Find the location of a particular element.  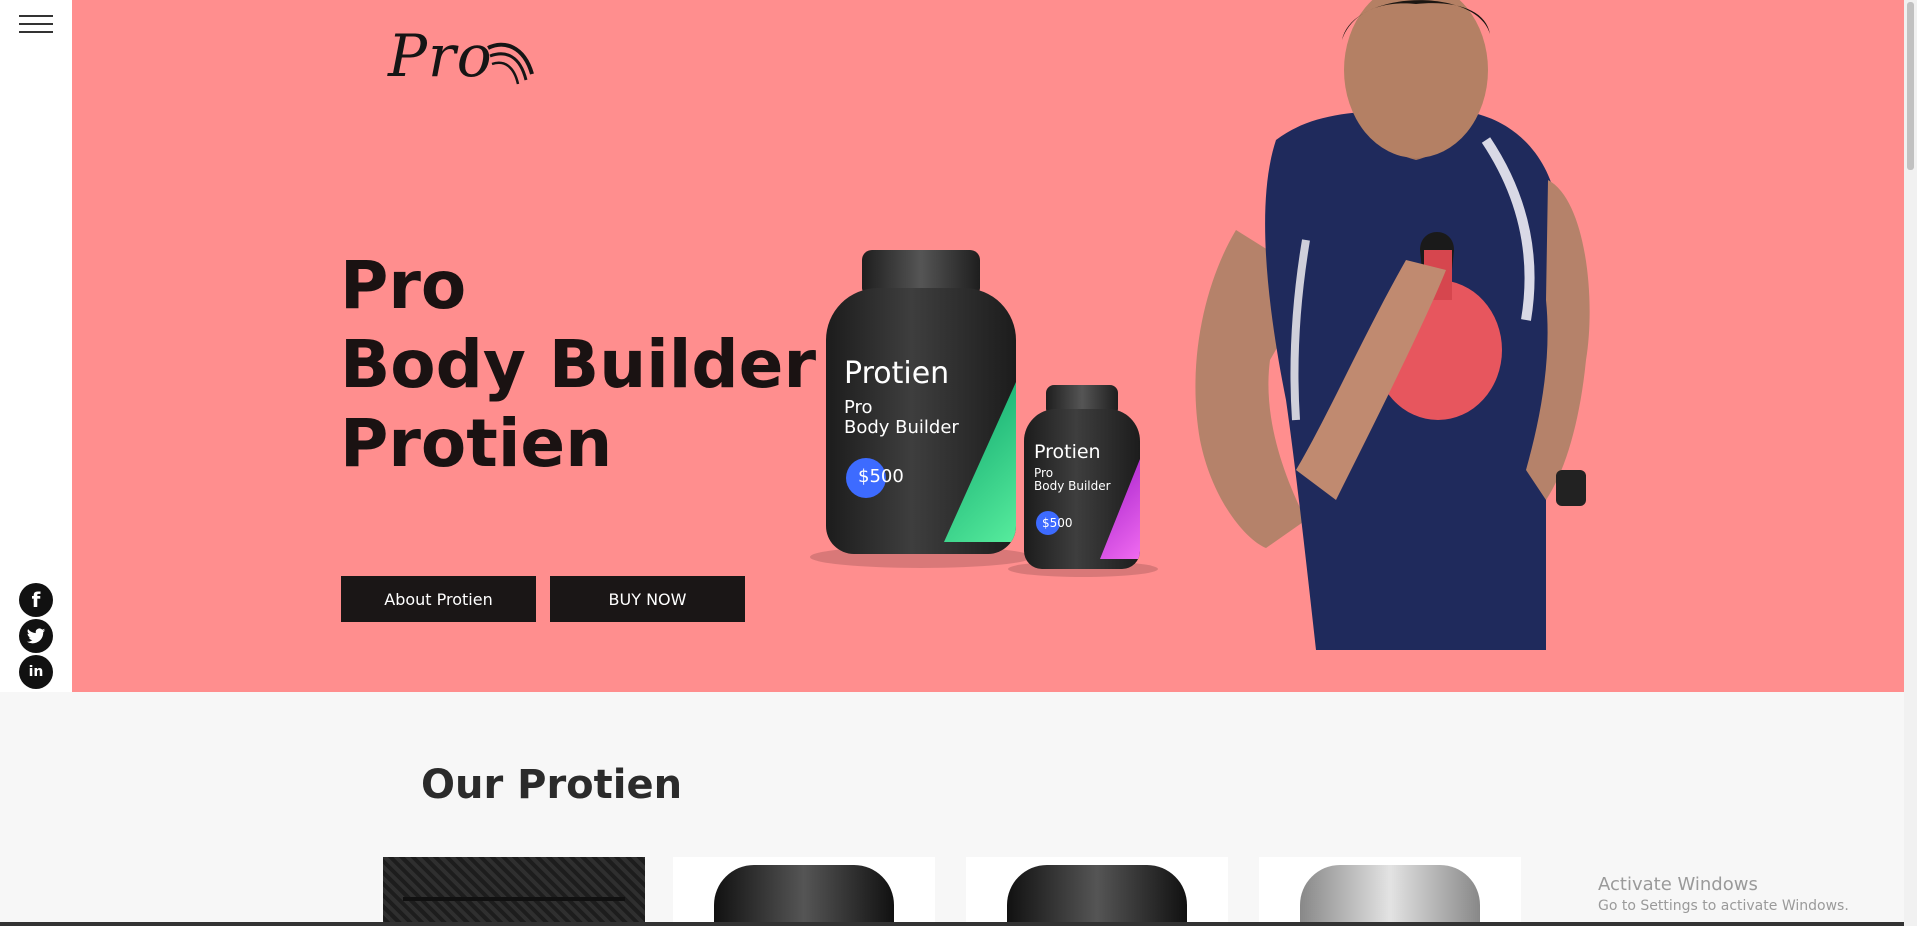

product-large-name: Protien is located at coordinates (897, 373).